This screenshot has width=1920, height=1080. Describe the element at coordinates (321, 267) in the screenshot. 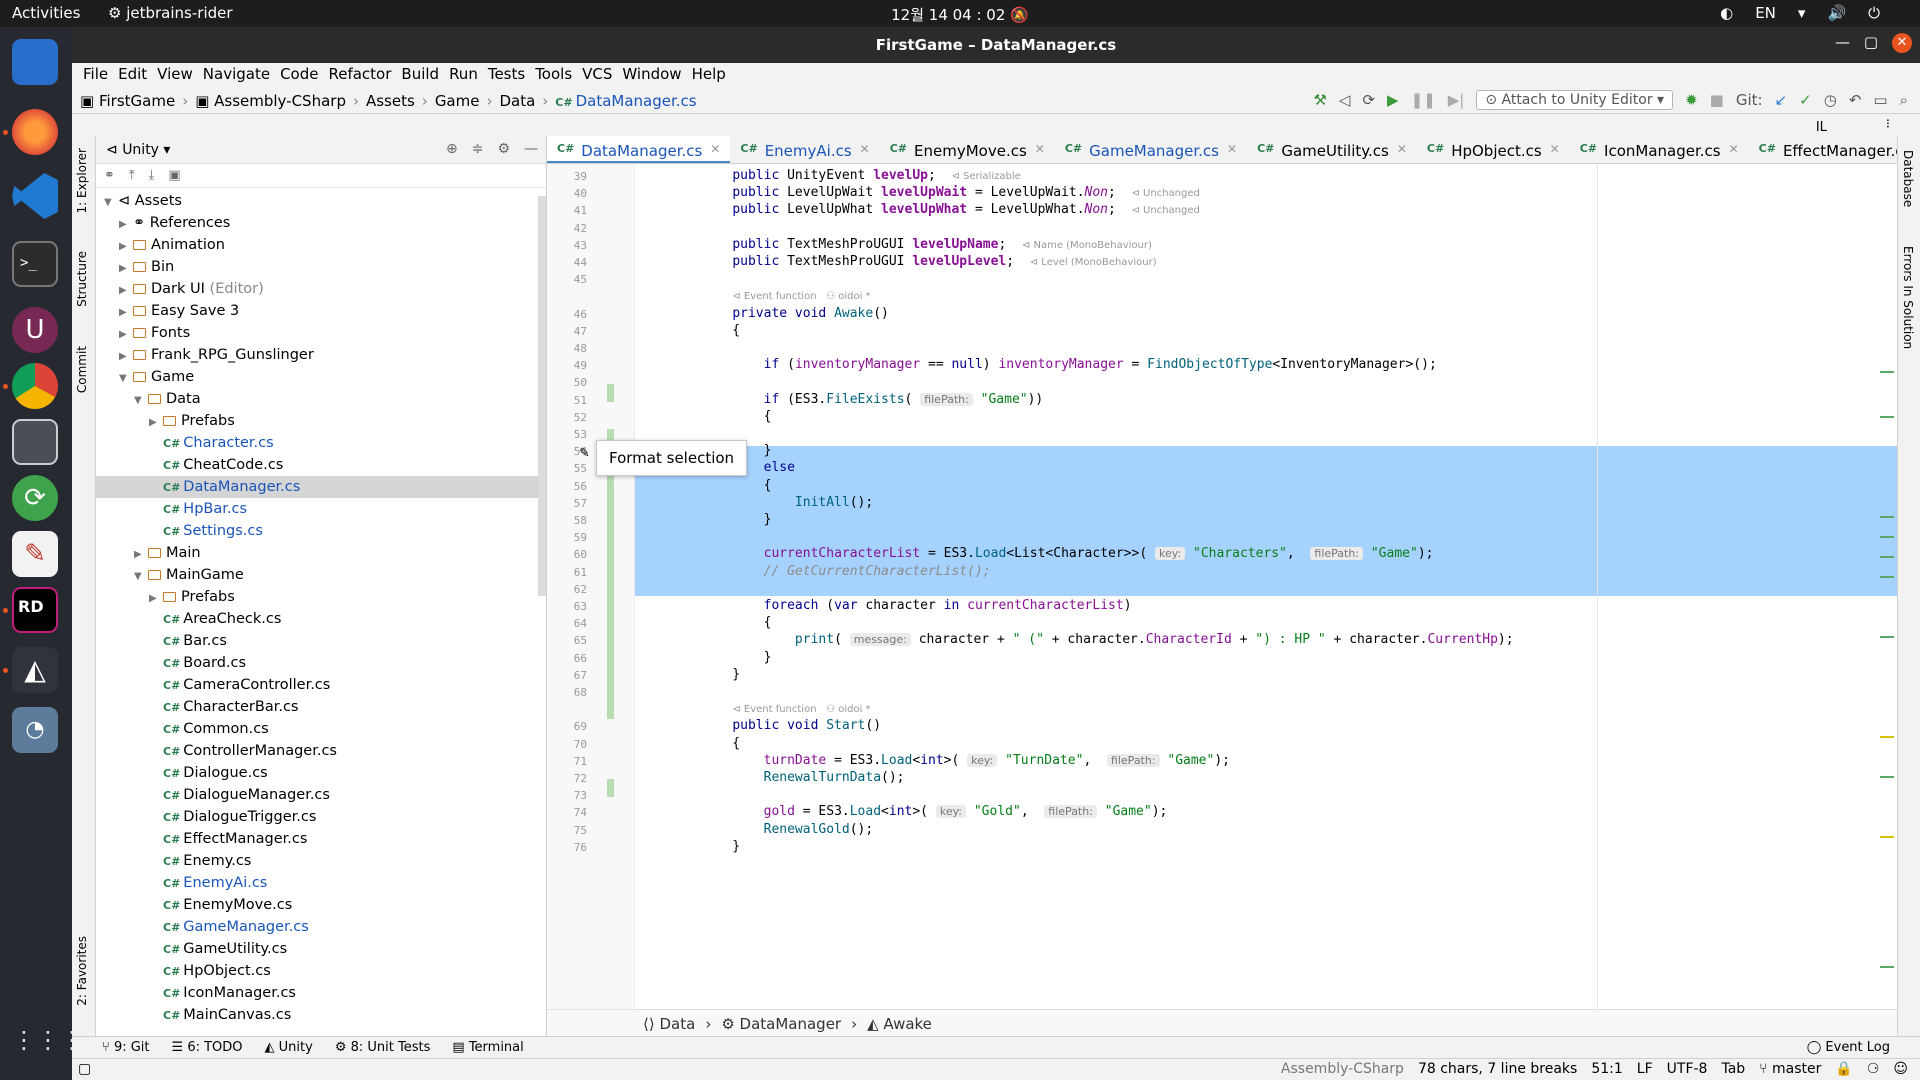

I see `tree-item: ▶ Bin` at that location.